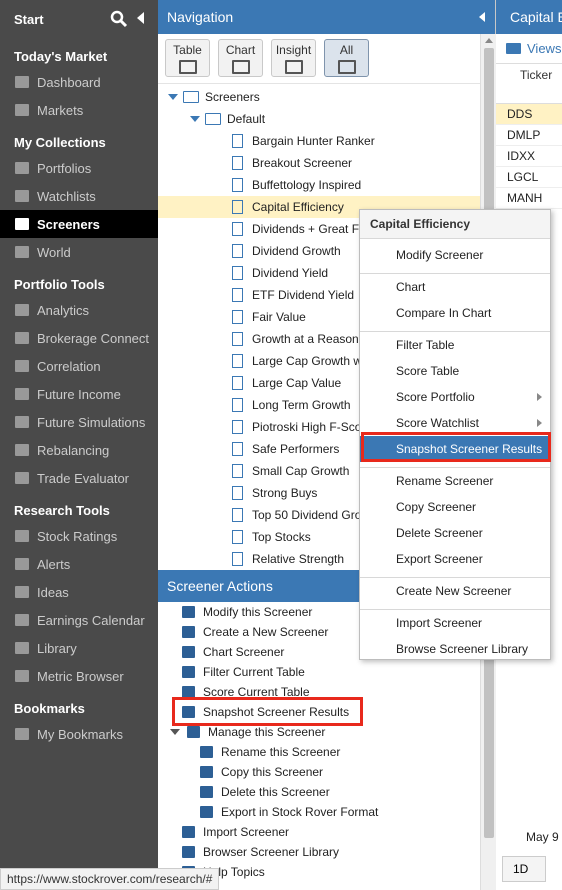  Describe the element at coordinates (319, 672) in the screenshot. I see `action-filter-current-table: Filter Current Table` at that location.